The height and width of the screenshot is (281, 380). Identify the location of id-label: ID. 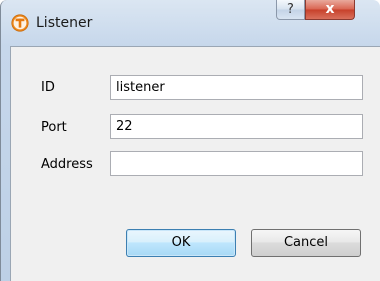
(48, 87).